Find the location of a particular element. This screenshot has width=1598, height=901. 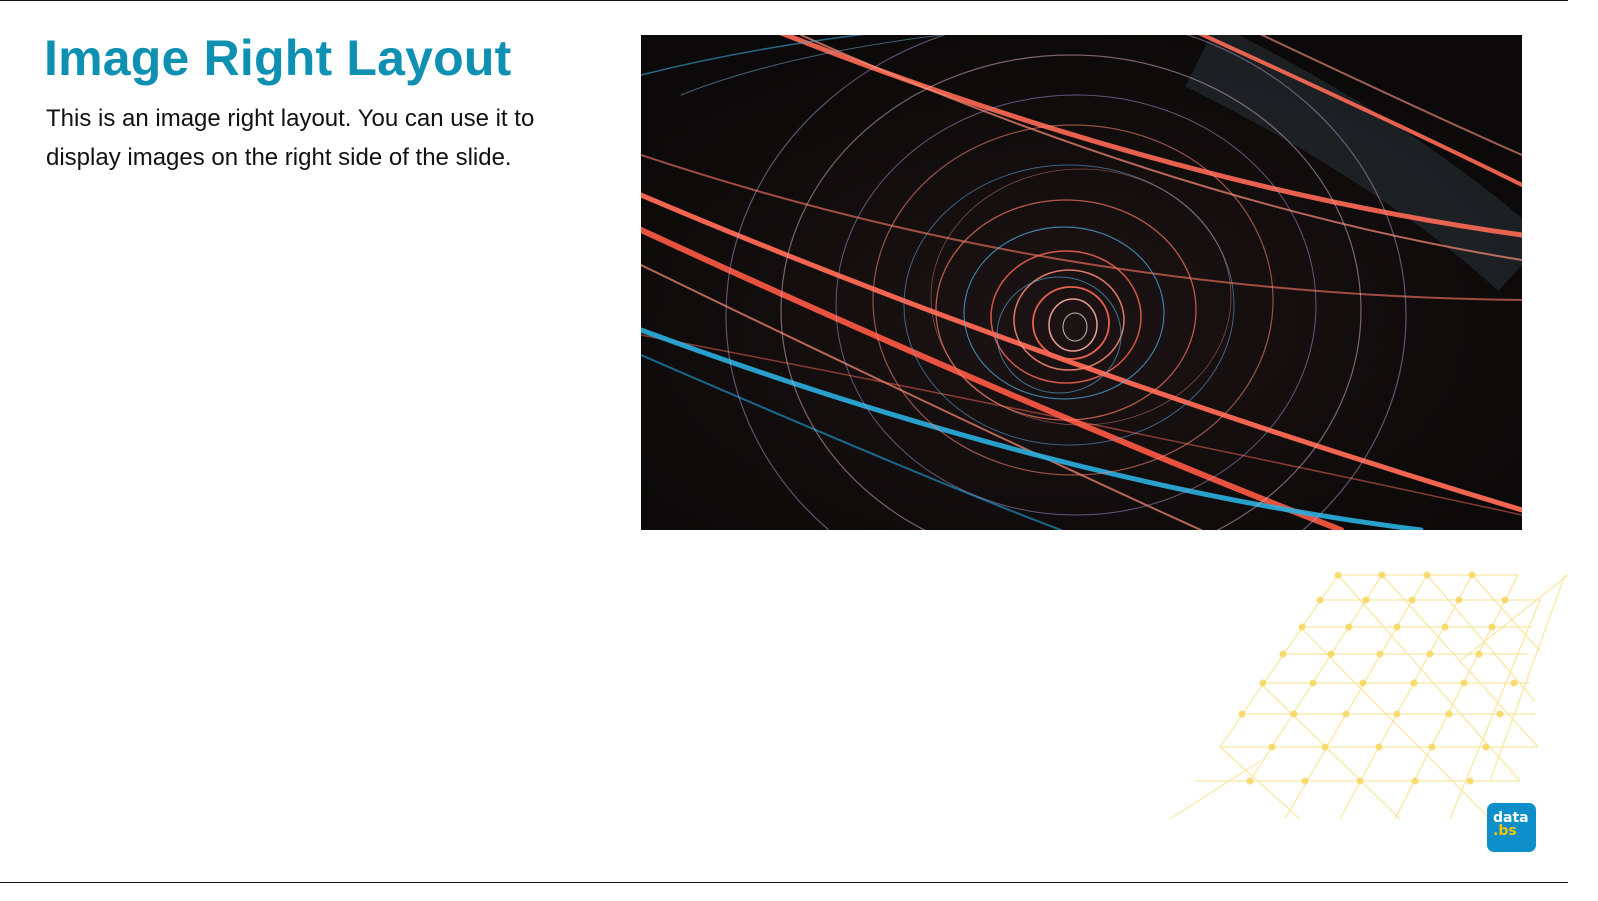

network-grid-decoration is located at coordinates (1364, 696).